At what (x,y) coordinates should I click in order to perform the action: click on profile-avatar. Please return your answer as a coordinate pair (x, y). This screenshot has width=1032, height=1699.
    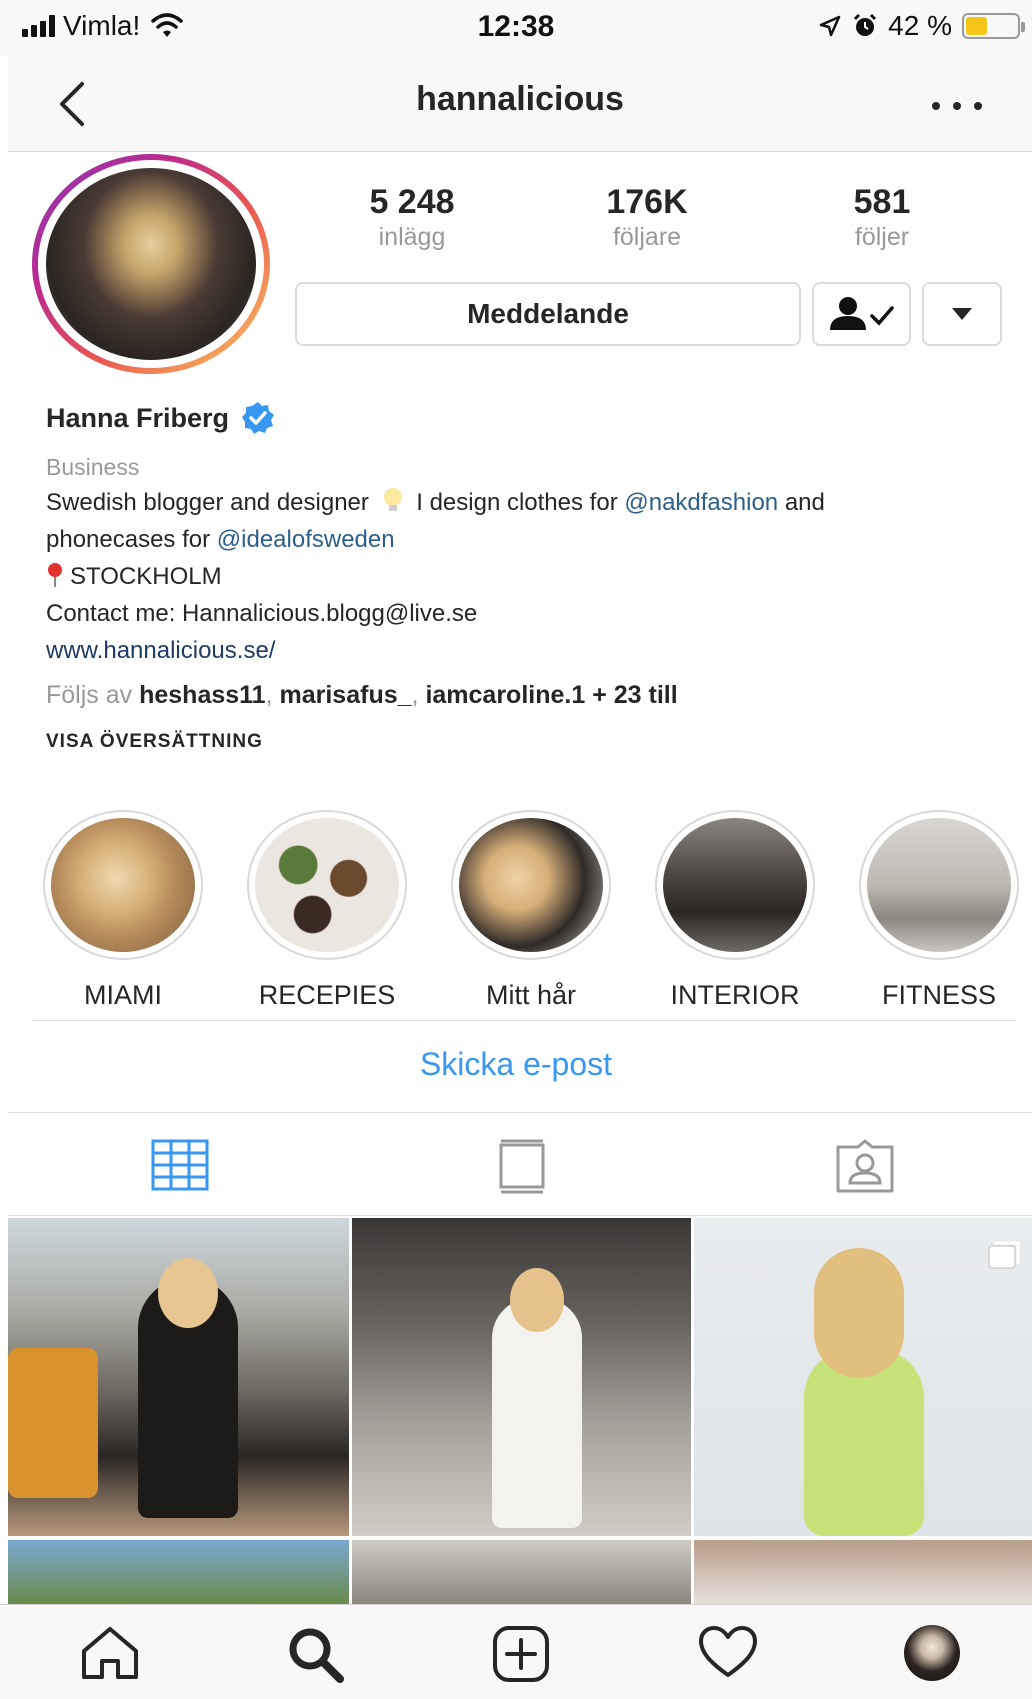
    Looking at the image, I should click on (151, 264).